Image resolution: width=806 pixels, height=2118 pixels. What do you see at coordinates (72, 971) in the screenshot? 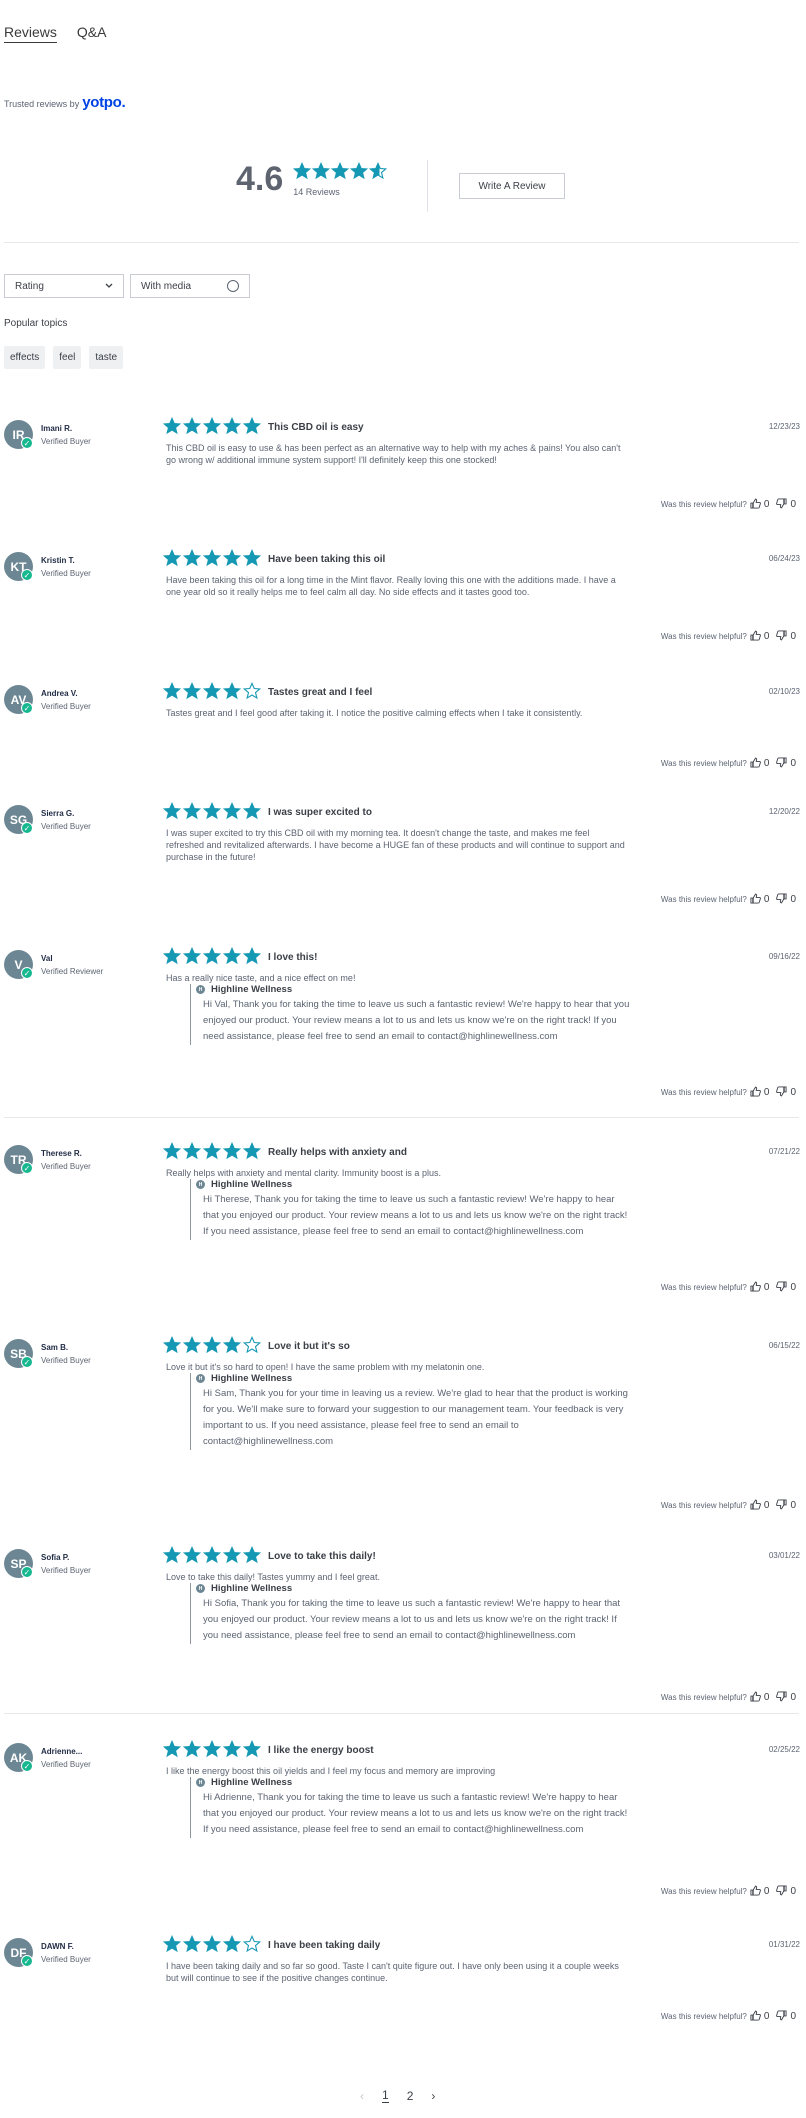
I see `reviewer-badge: Verified Reviewer` at bounding box center [72, 971].